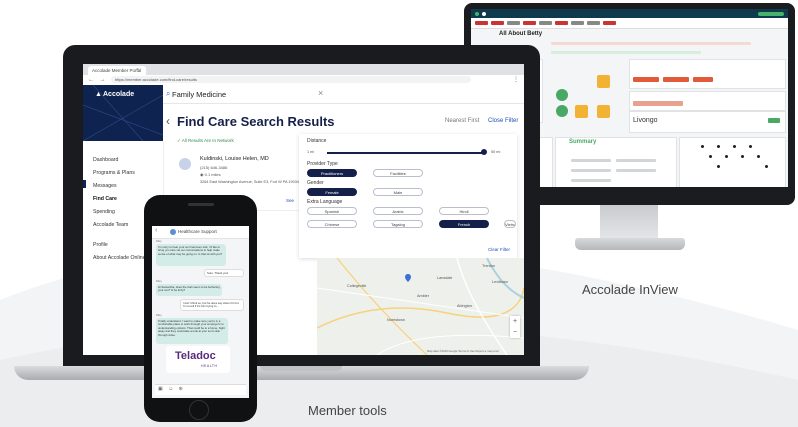 This screenshot has width=798, height=427. I want to click on back-chevron-icon: ‹, so click(168, 121).